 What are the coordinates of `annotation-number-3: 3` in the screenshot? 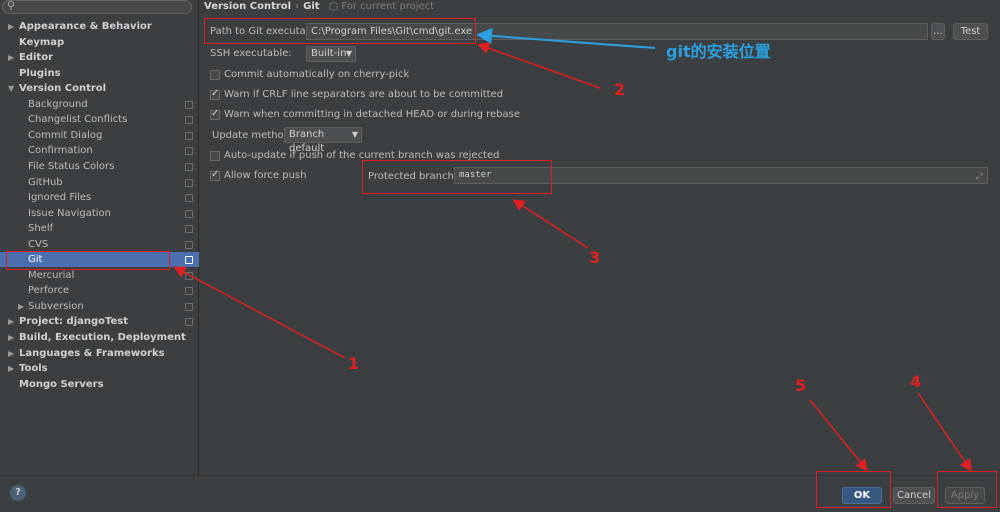 It's located at (595, 257).